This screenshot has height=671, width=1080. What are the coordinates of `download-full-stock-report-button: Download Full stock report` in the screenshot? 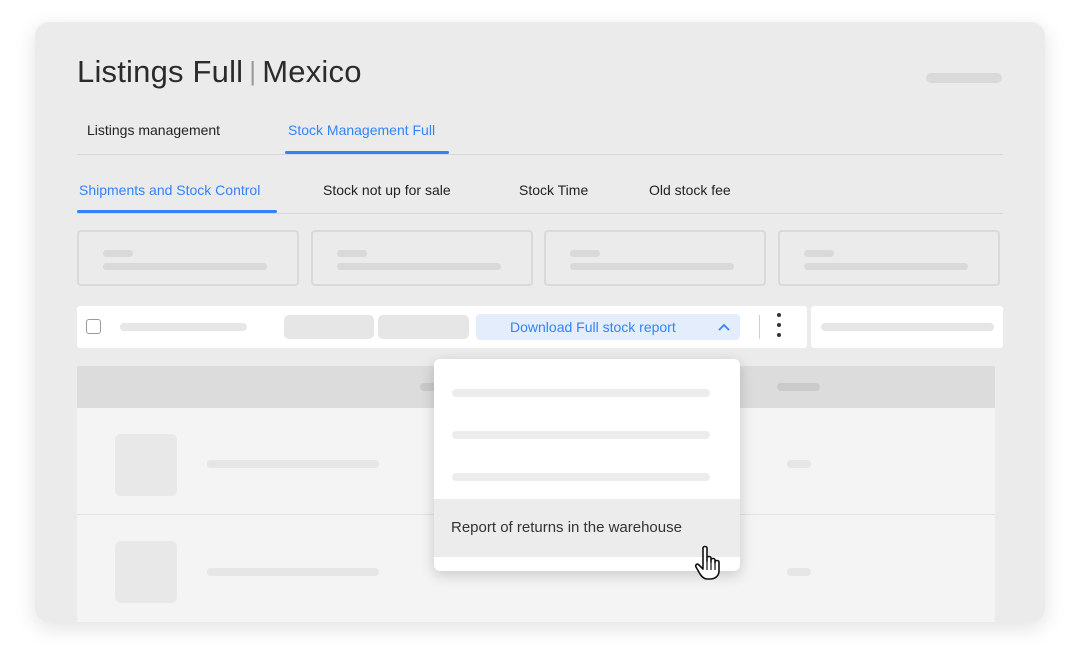 It's located at (608, 327).